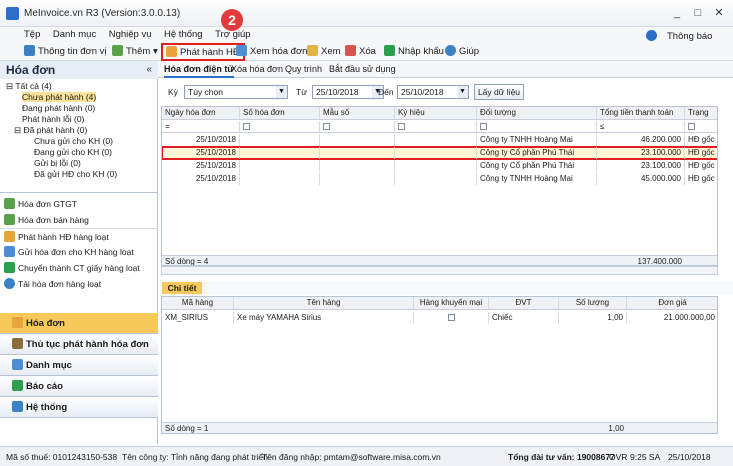 The image size is (733, 466). What do you see at coordinates (389, 50) in the screenshot?
I see `excel-icon` at bounding box center [389, 50].